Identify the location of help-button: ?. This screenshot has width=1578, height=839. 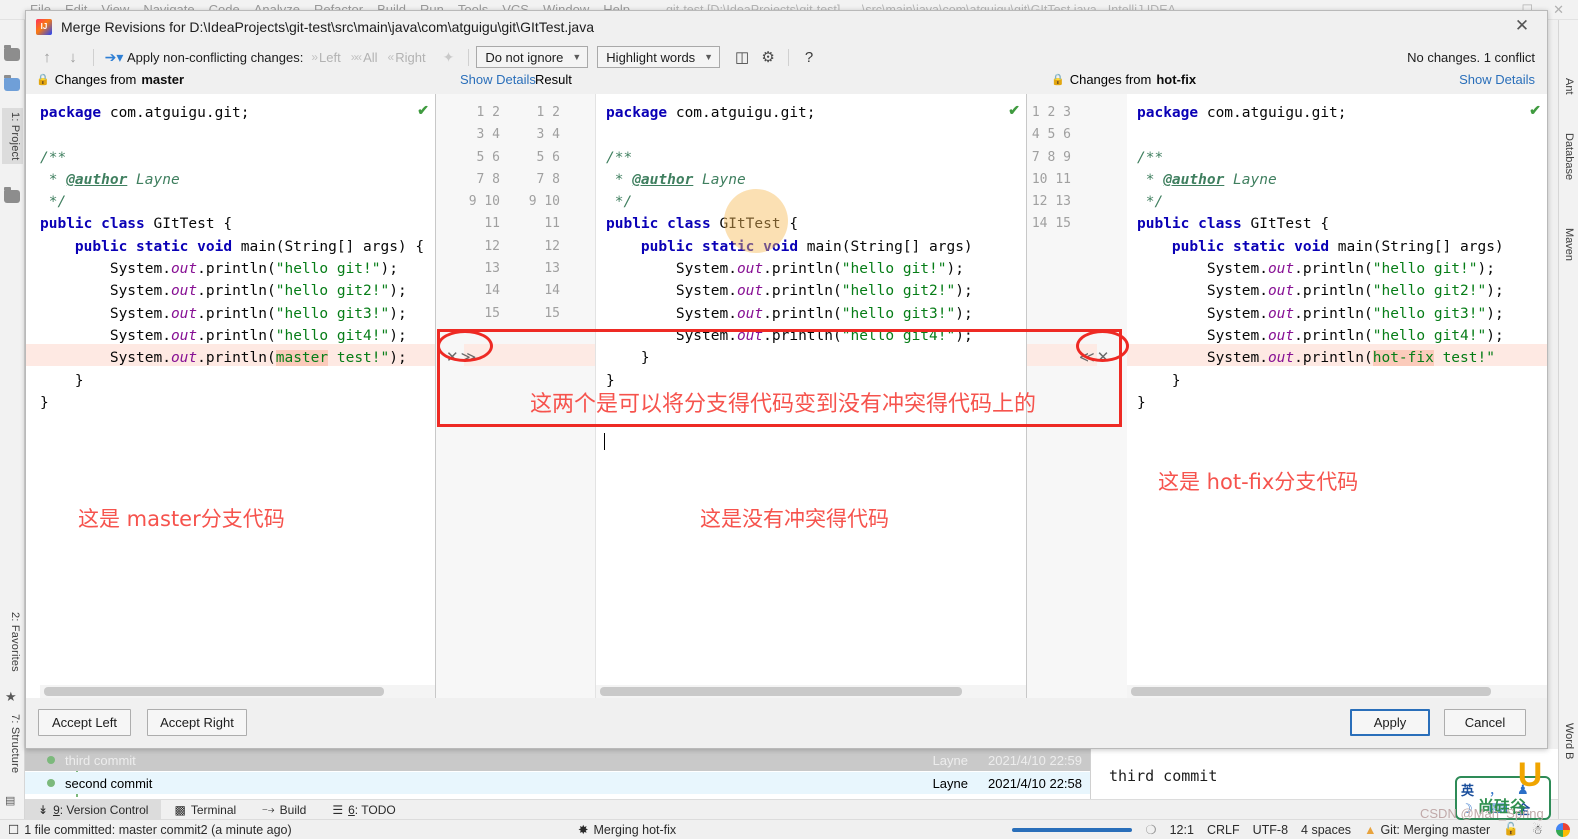
(809, 57).